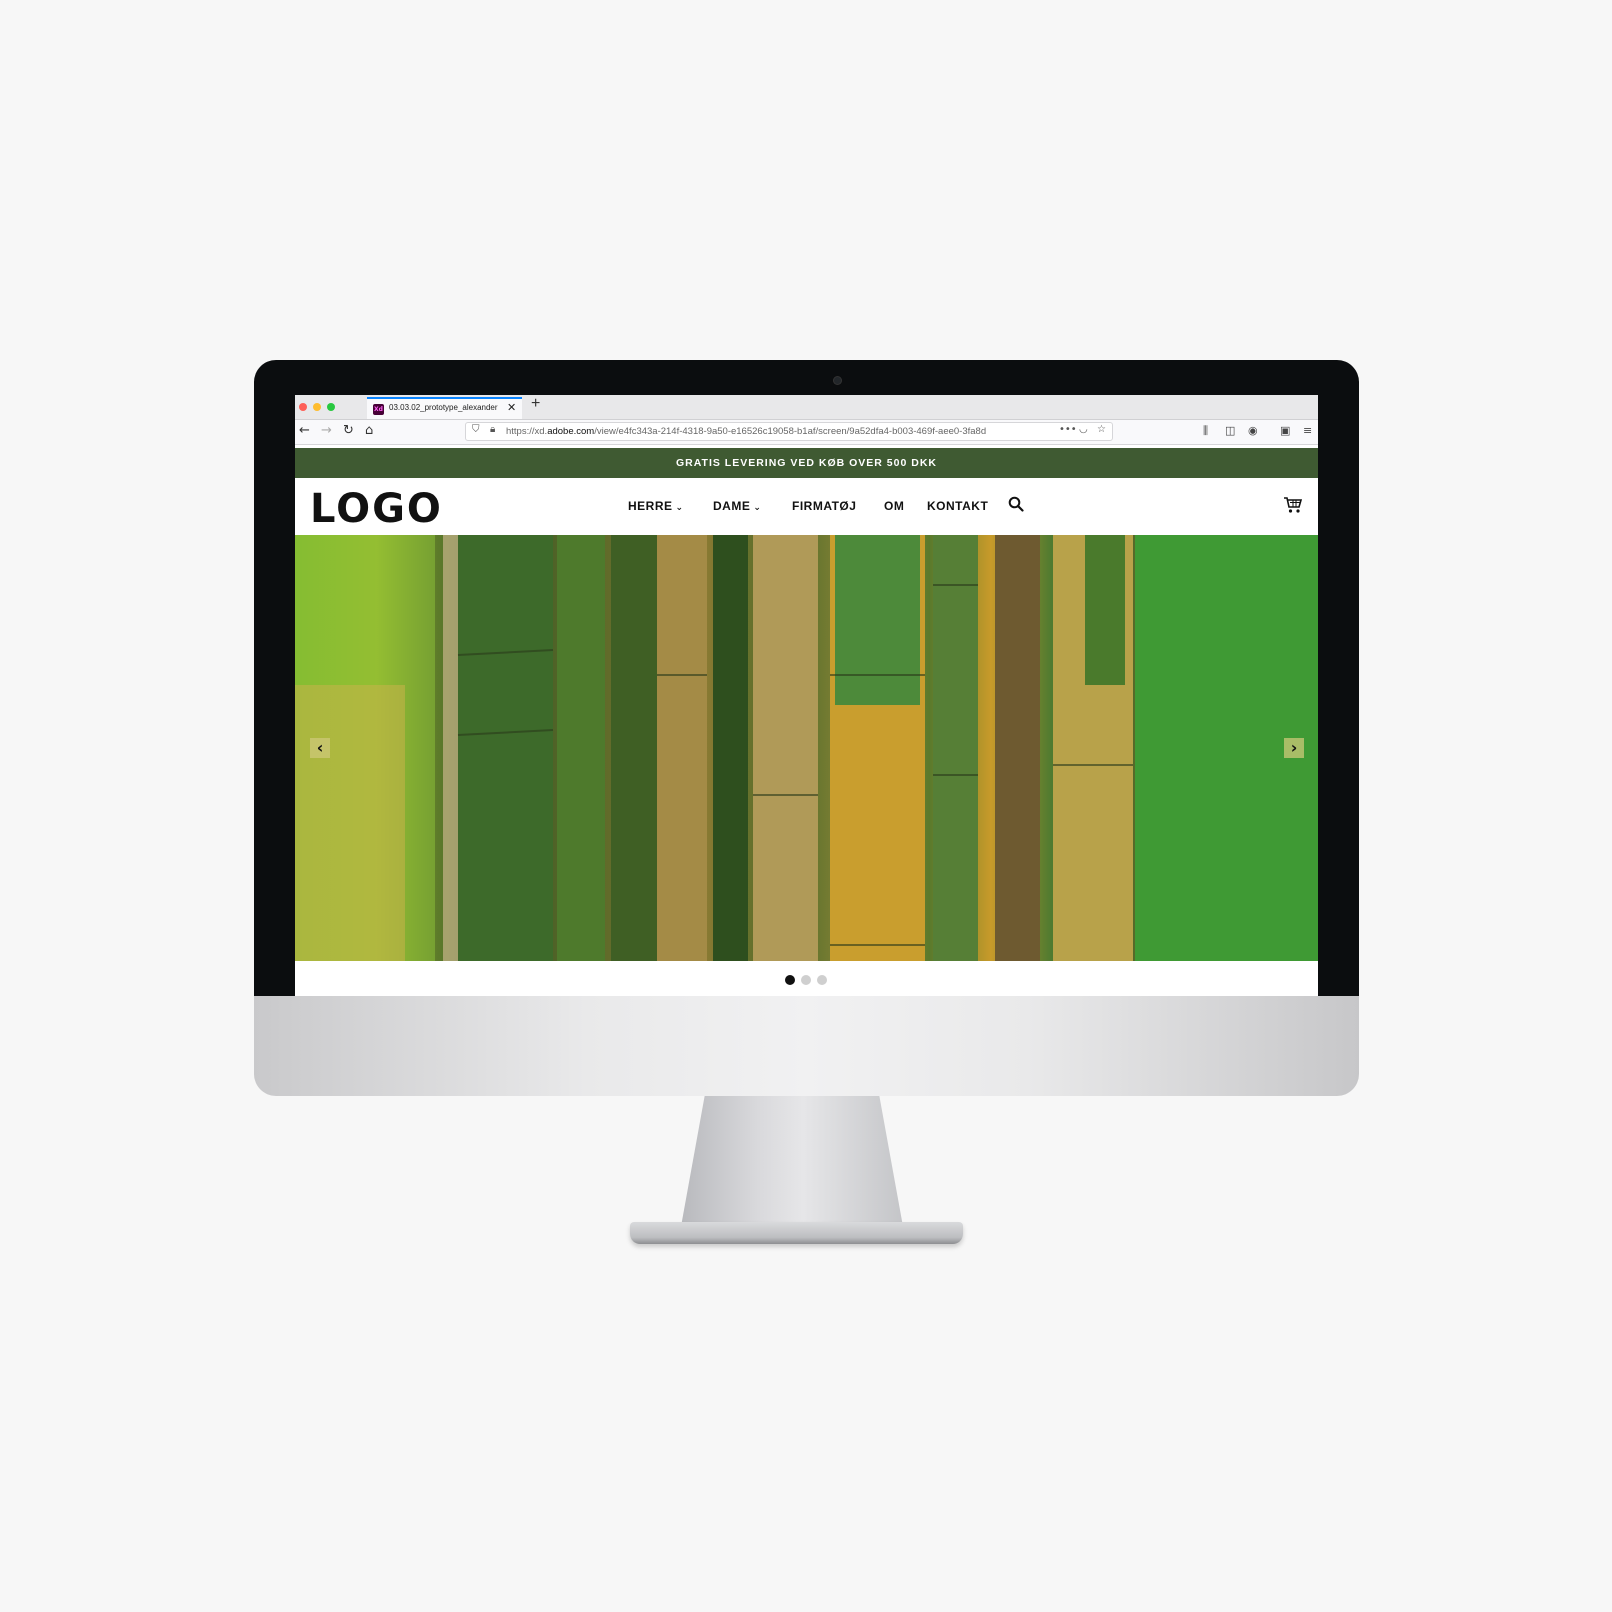 The height and width of the screenshot is (1612, 1612). What do you see at coordinates (369, 431) in the screenshot?
I see `home-icon: ⌂` at bounding box center [369, 431].